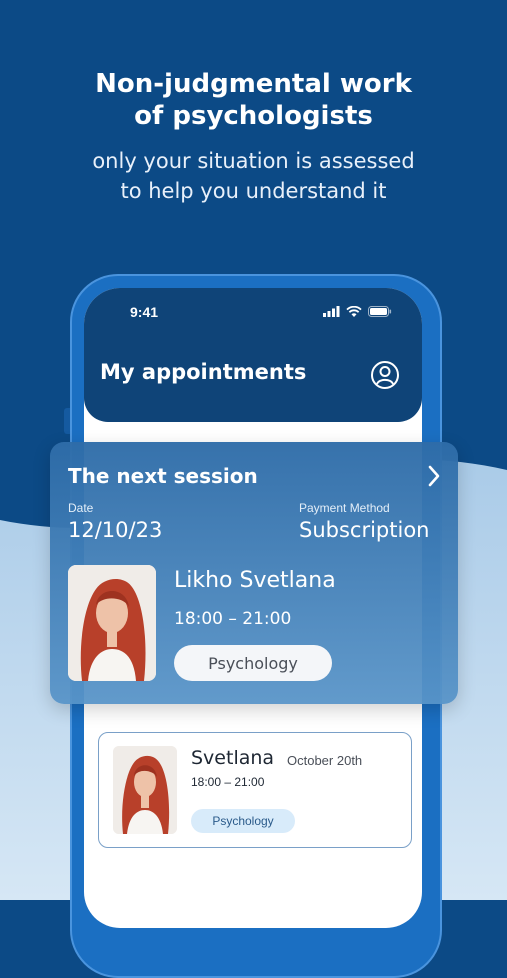 The width and height of the screenshot is (507, 978). I want to click on status-time: 9:41, so click(144, 312).